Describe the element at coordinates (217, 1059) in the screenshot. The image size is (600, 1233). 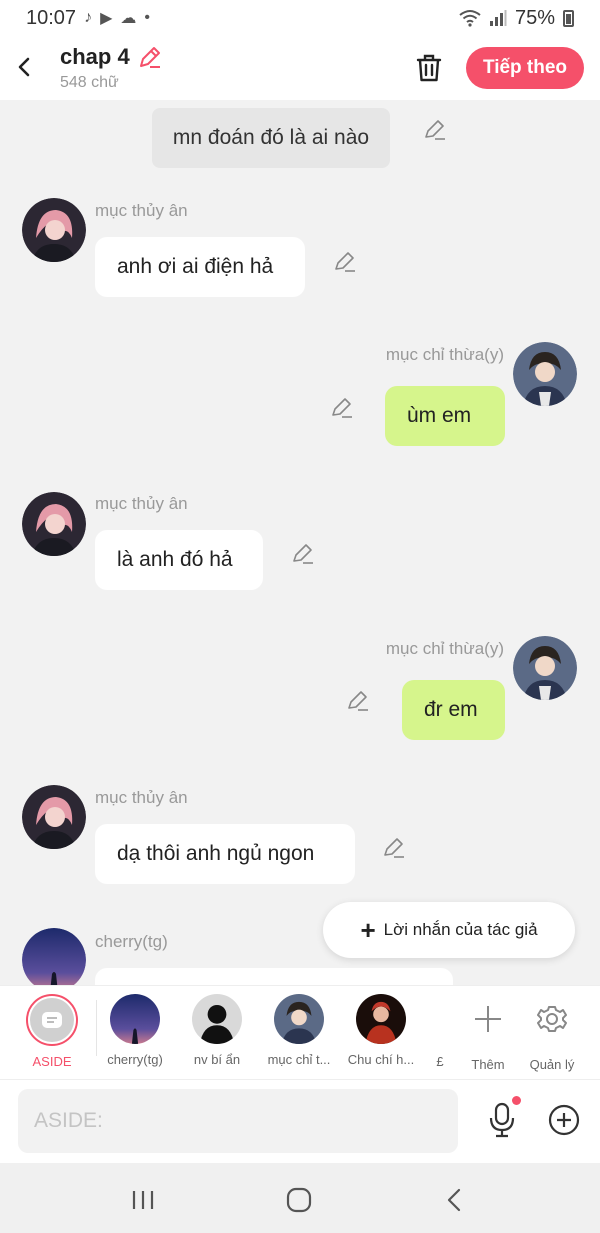
I see `character-label: nv bí ẩn` at that location.